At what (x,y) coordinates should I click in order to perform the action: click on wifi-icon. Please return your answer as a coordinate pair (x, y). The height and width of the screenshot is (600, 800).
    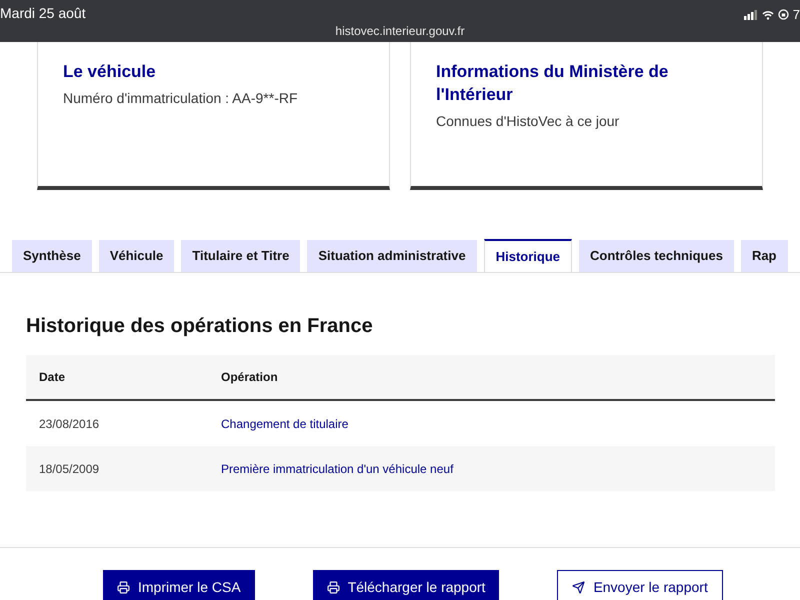
    Looking at the image, I should click on (768, 15).